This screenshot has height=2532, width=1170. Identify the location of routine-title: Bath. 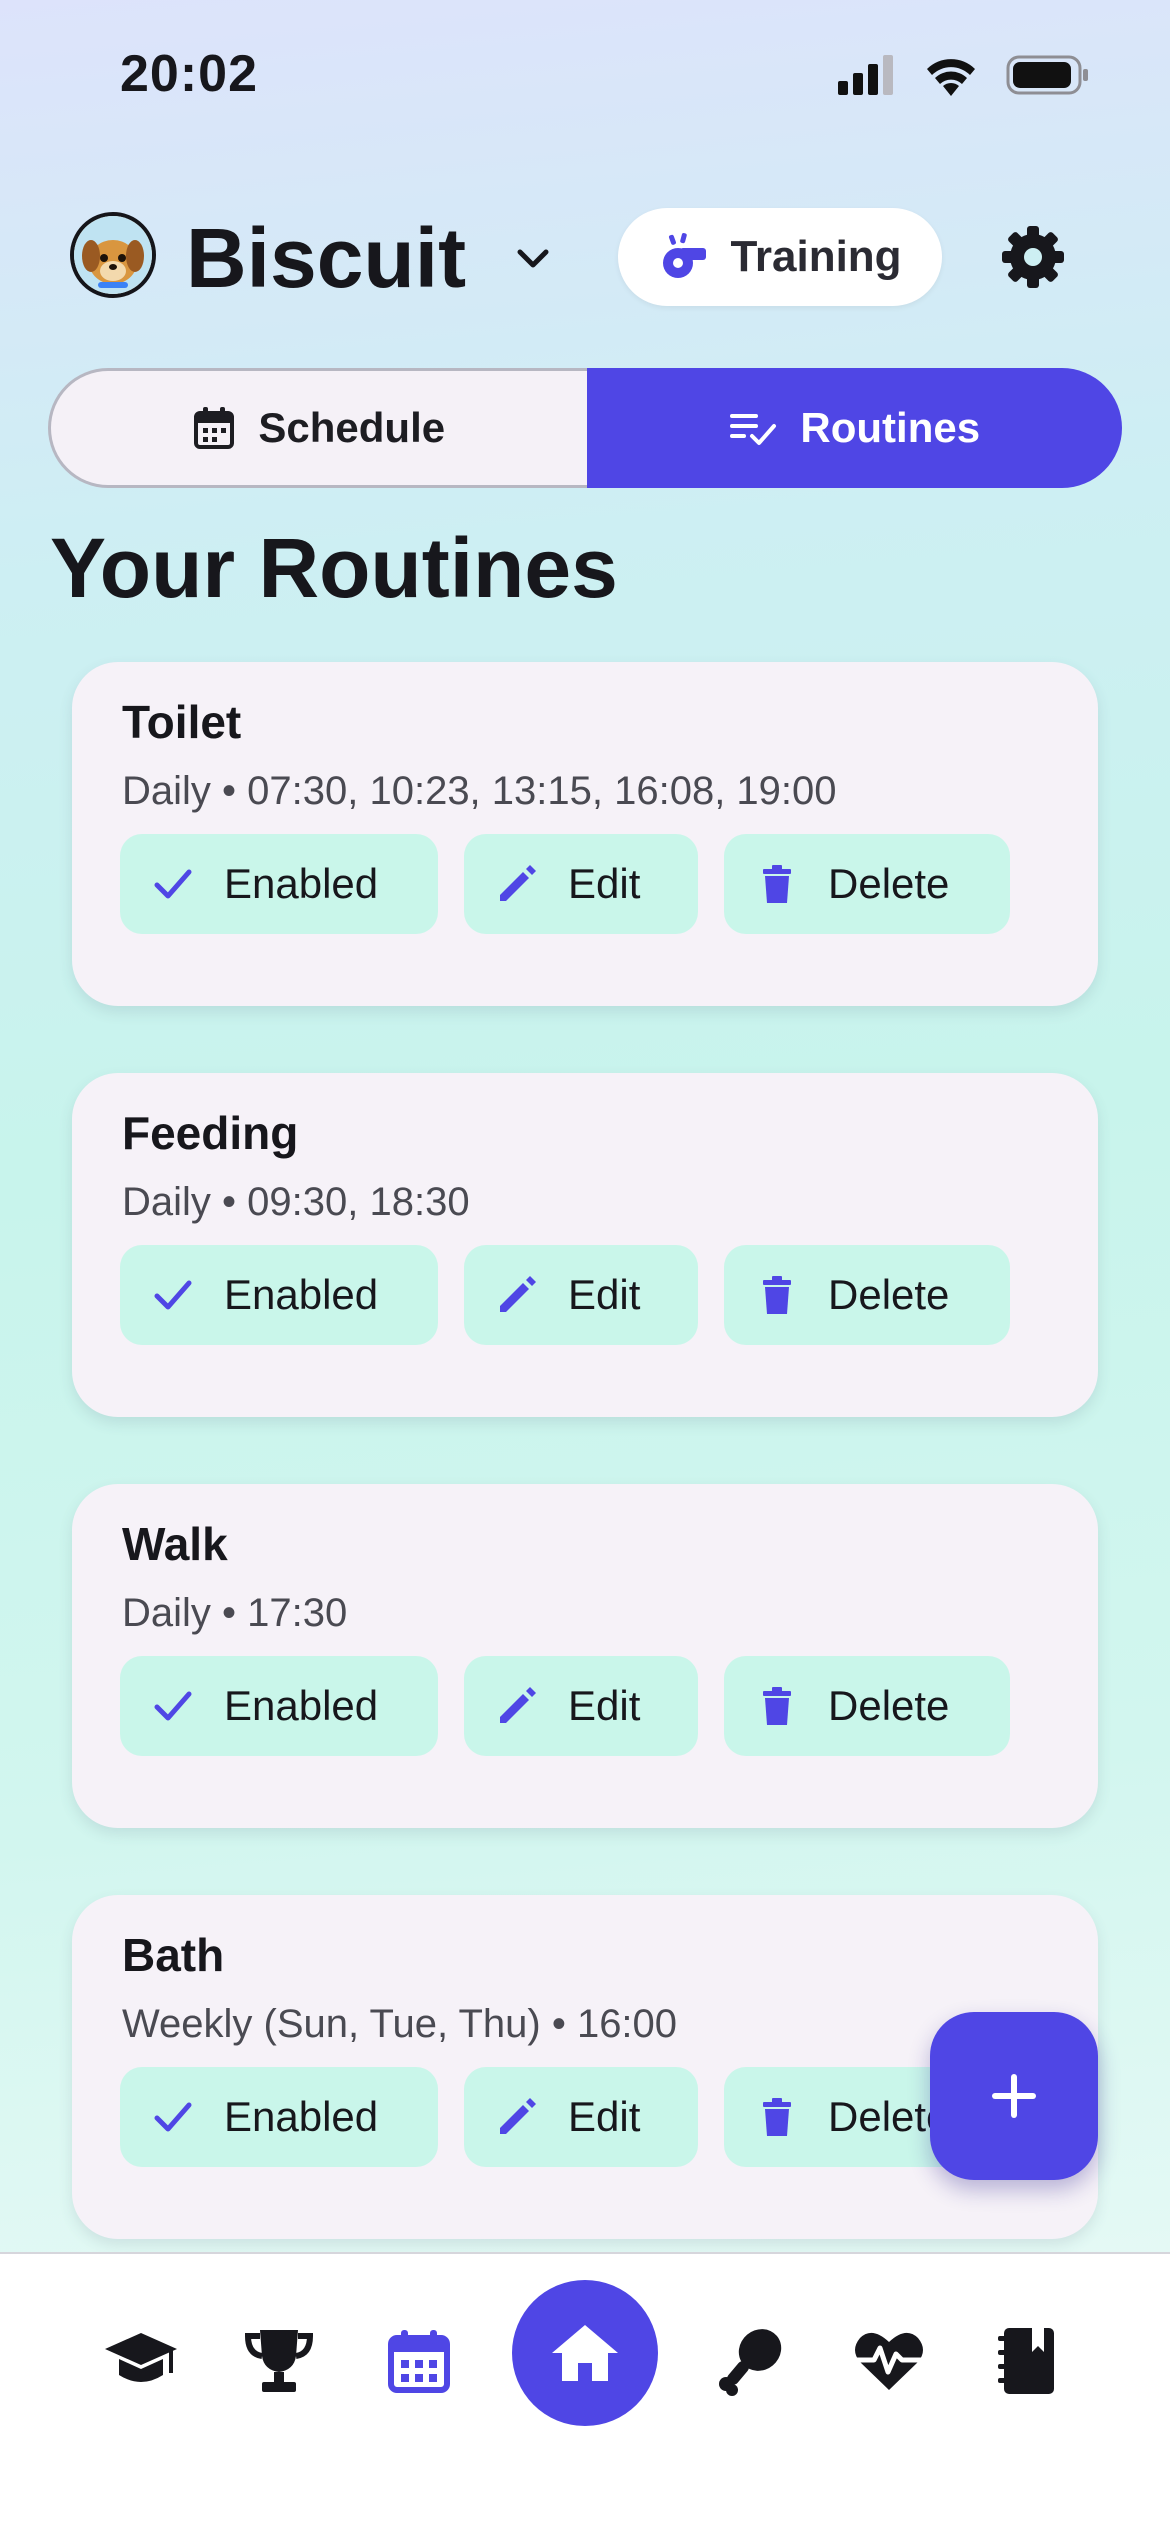
(173, 1955).